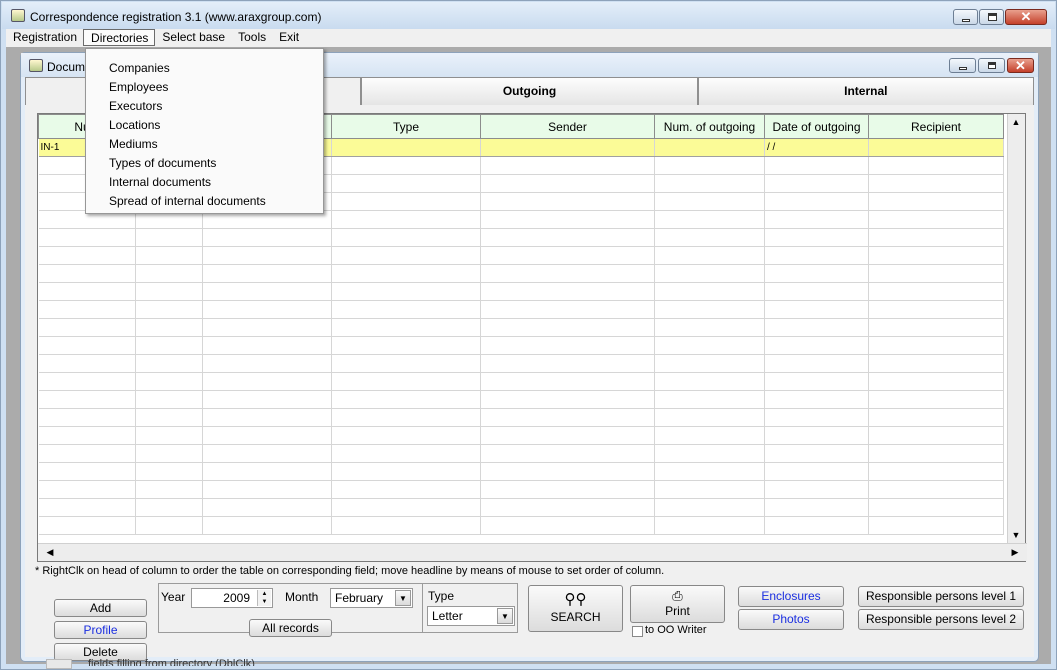 The image size is (1057, 670). I want to click on responsible-level1-button: Responsible persons level 1, so click(941, 596).